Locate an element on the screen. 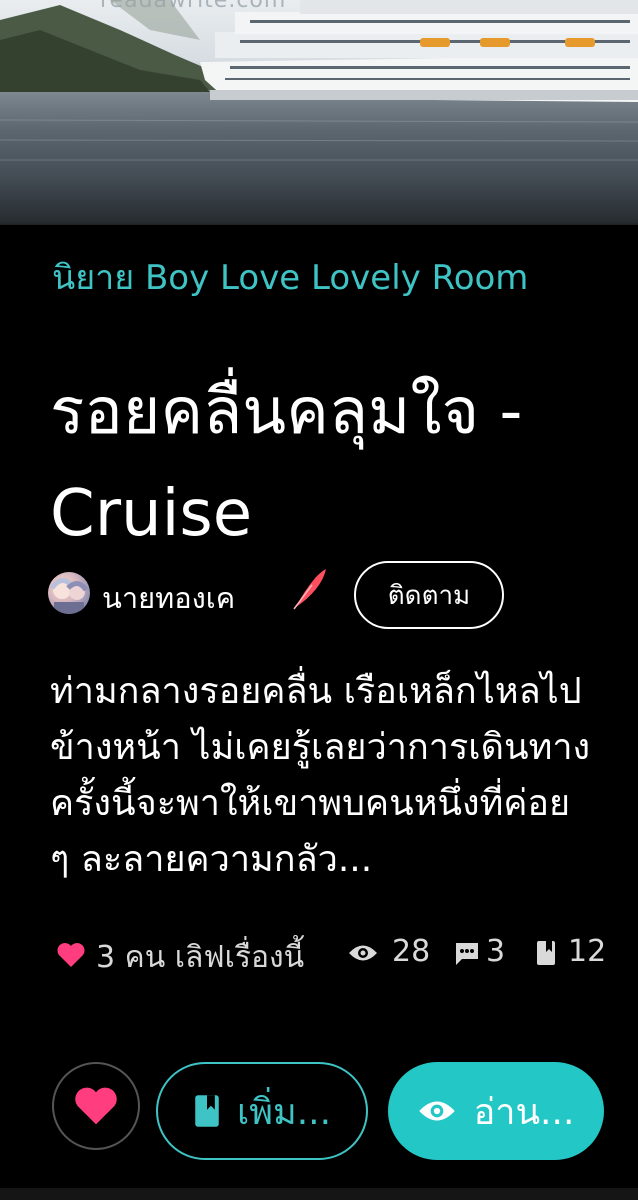  like-button is located at coordinates (96, 1106).